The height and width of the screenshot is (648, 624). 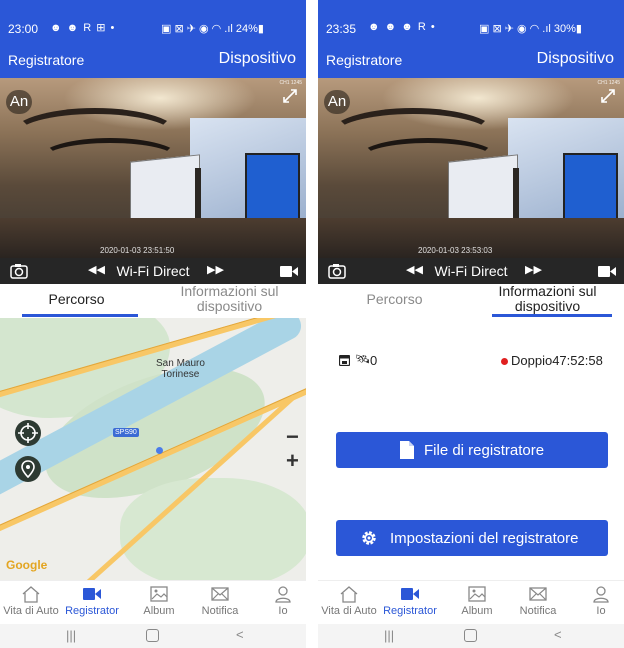 I want to click on satellite-count: 0, so click(x=374, y=360).